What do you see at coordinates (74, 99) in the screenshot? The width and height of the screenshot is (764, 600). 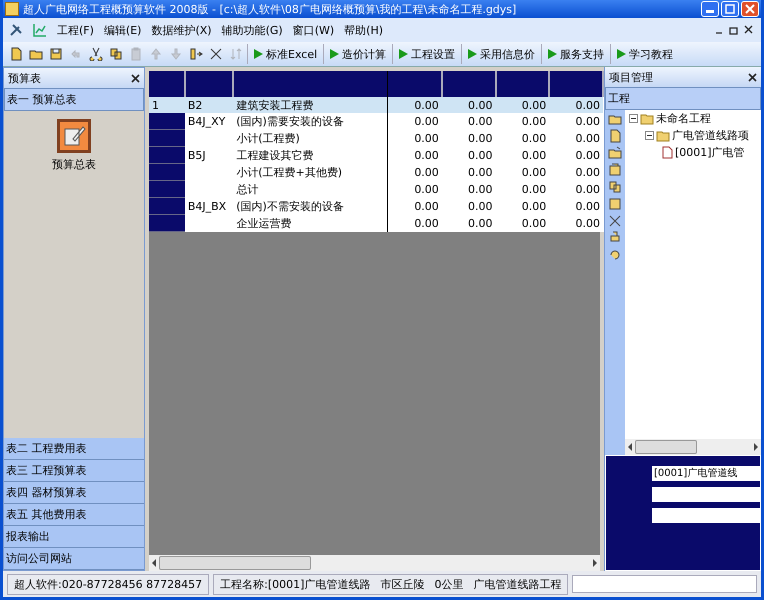 I see `group-tab: 表一 预算总表` at bounding box center [74, 99].